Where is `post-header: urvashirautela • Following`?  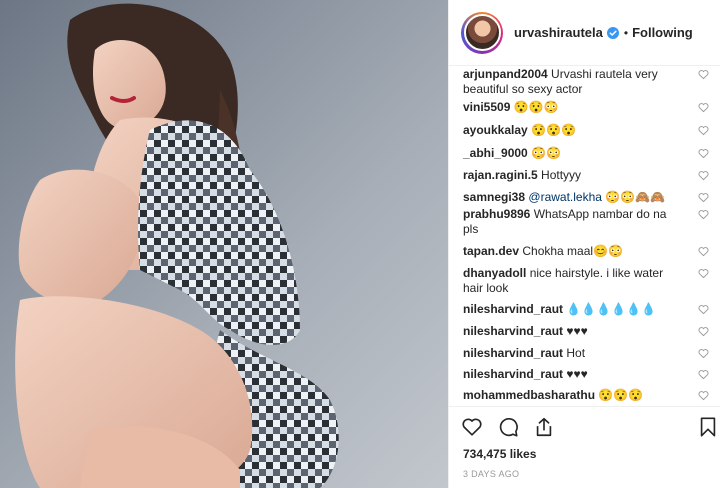
post-header: urvashirautela • Following is located at coordinates (584, 33).